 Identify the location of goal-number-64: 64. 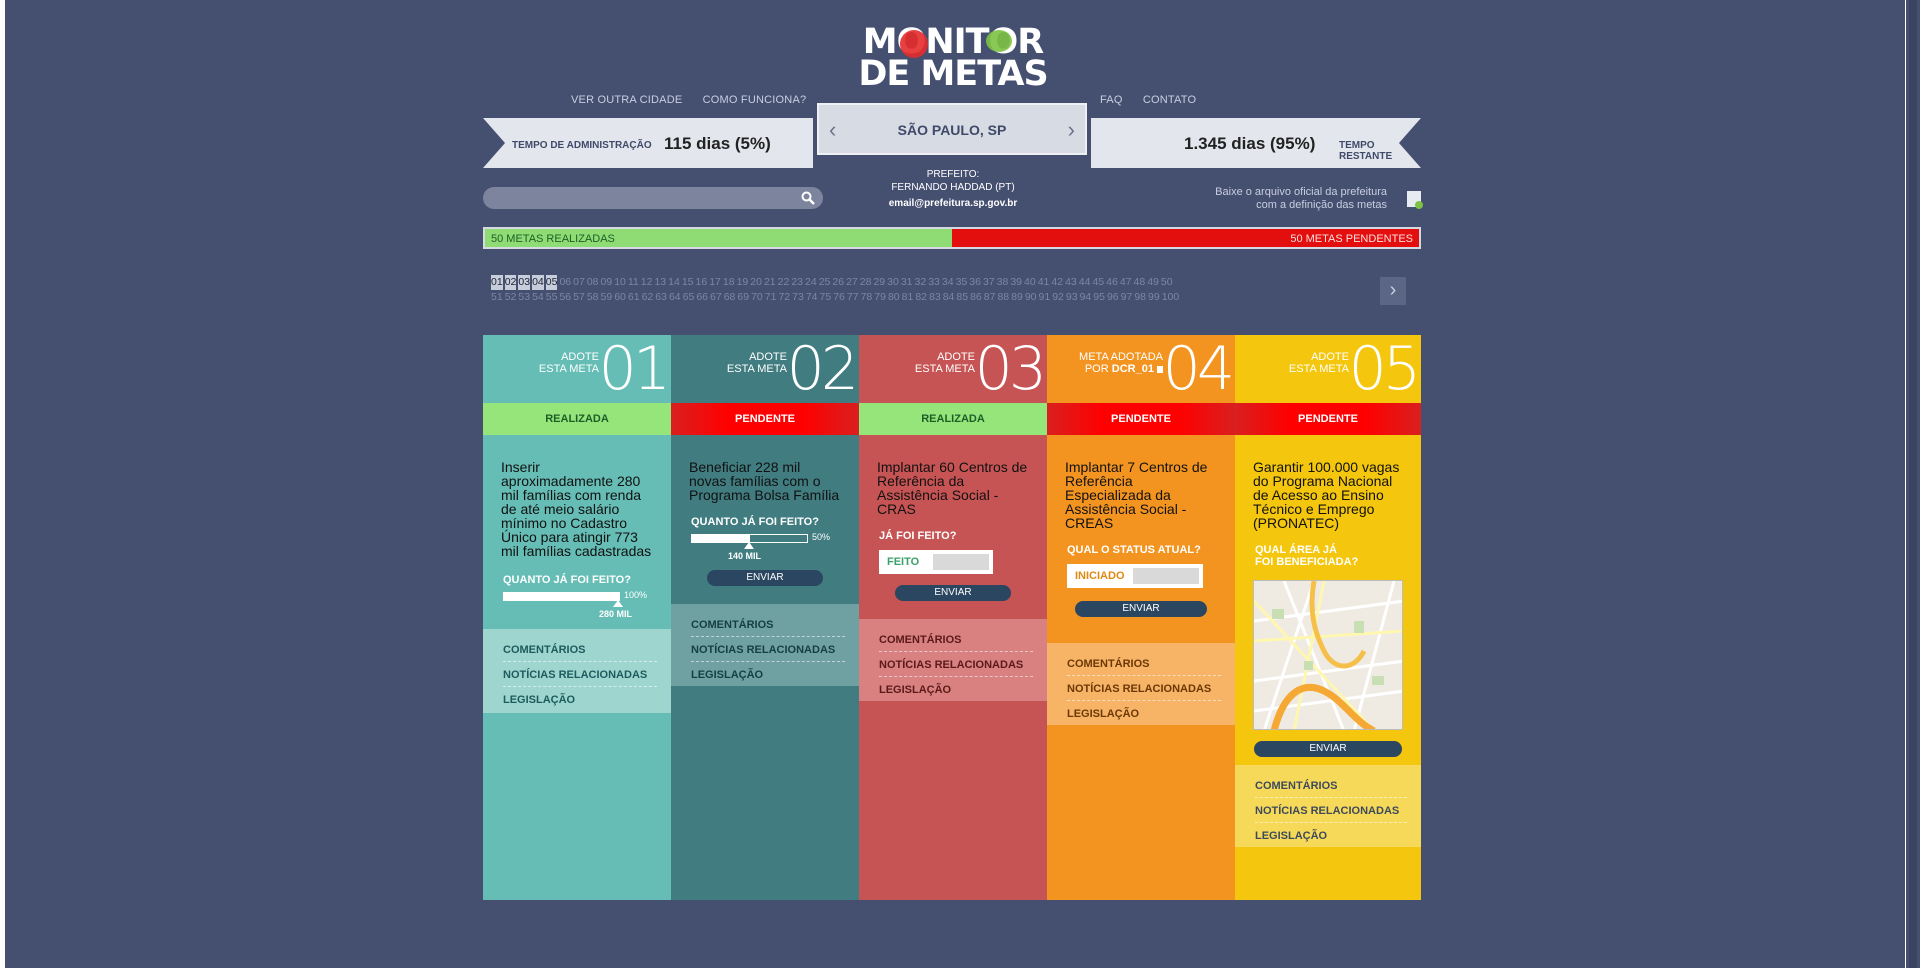
(675, 297).